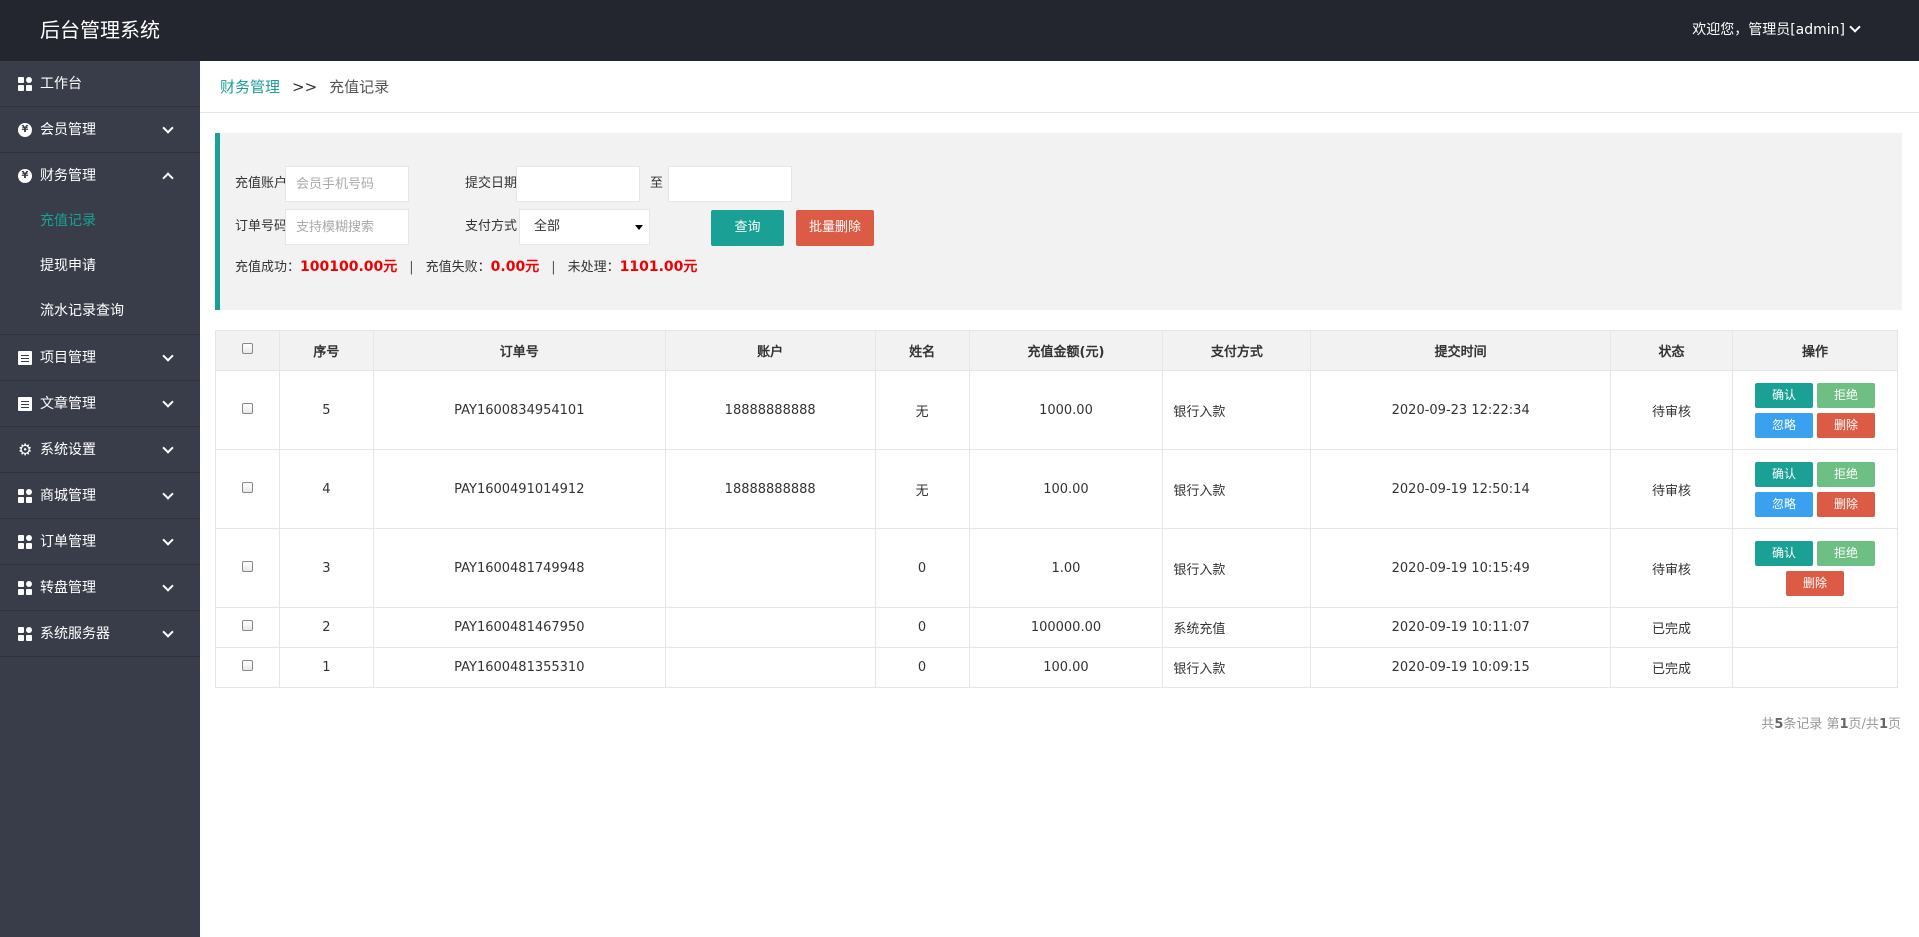 This screenshot has height=937, width=1919. Describe the element at coordinates (584, 227) in the screenshot. I see `pay-method-select: 全部` at that location.